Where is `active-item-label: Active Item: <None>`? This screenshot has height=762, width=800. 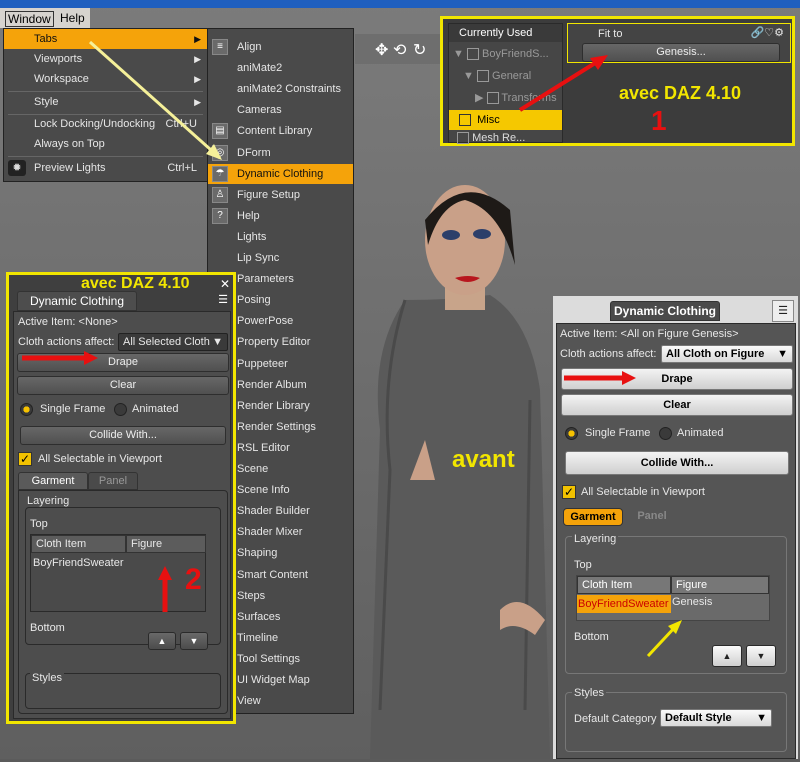
active-item-label: Active Item: <None> is located at coordinates (68, 322).